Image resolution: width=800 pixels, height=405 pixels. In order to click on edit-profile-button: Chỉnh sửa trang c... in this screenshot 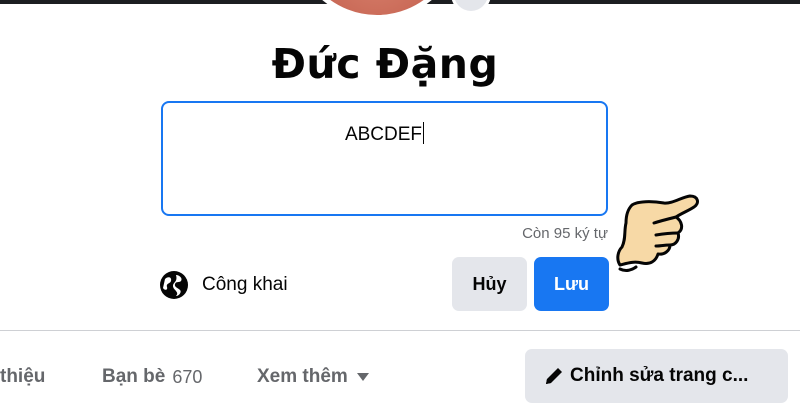, I will do `click(656, 376)`.